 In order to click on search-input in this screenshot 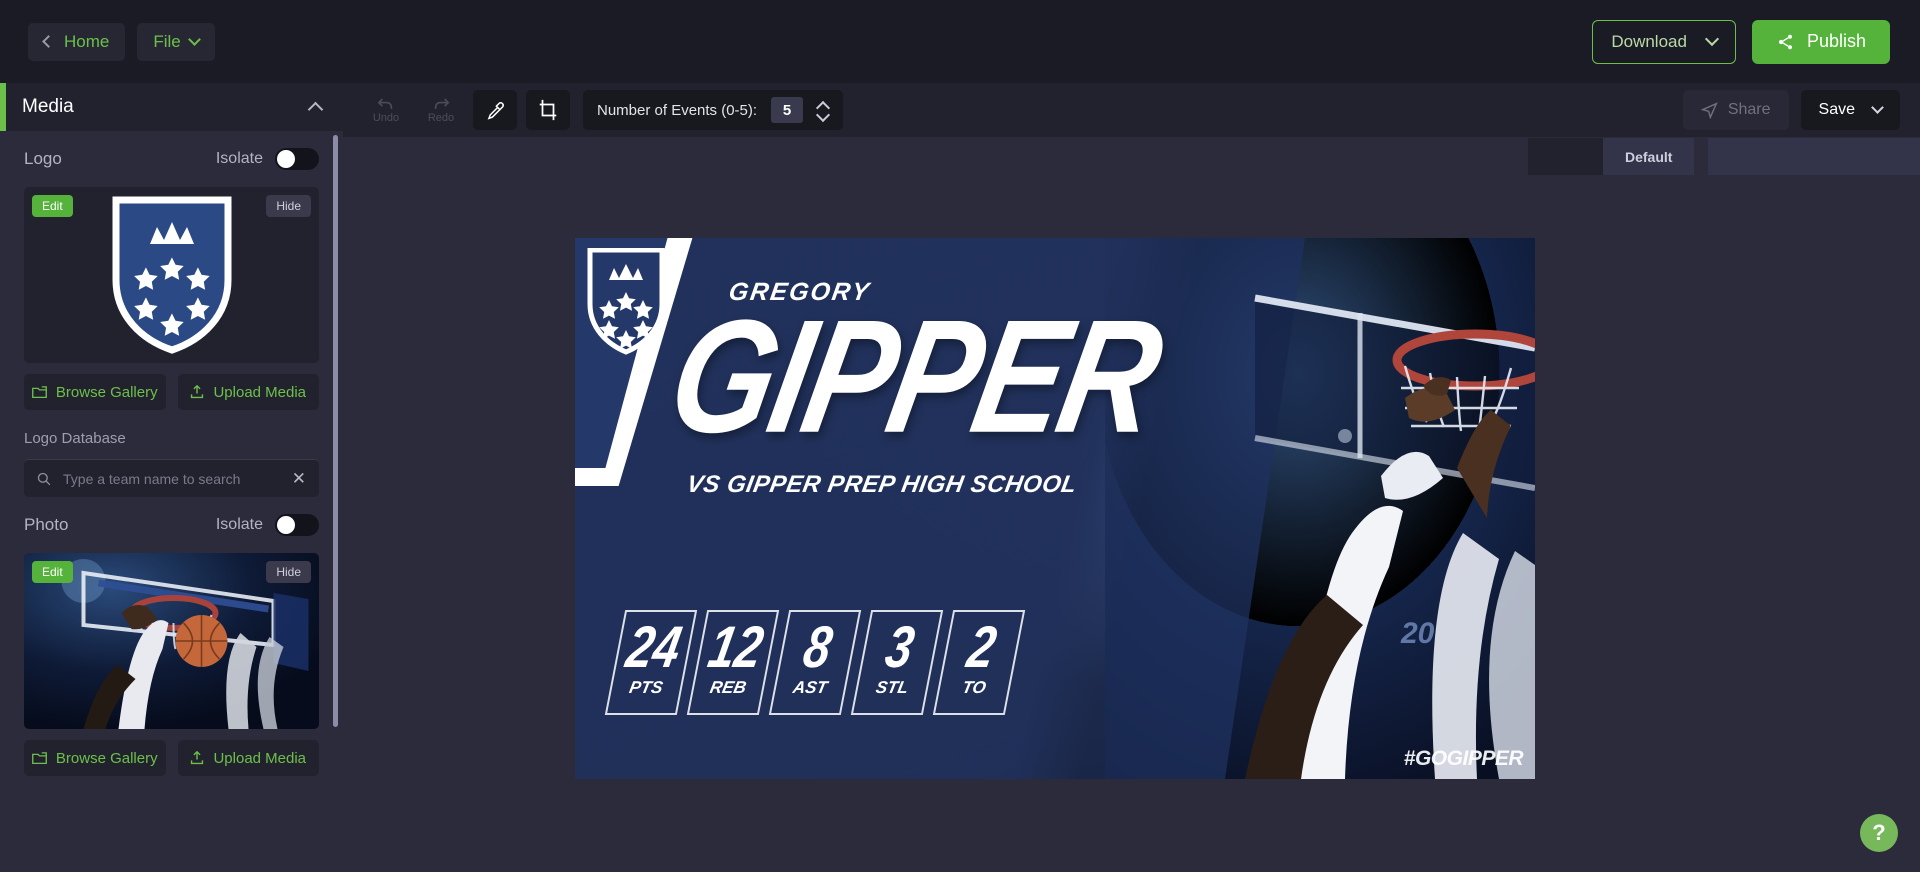, I will do `click(171, 478)`.